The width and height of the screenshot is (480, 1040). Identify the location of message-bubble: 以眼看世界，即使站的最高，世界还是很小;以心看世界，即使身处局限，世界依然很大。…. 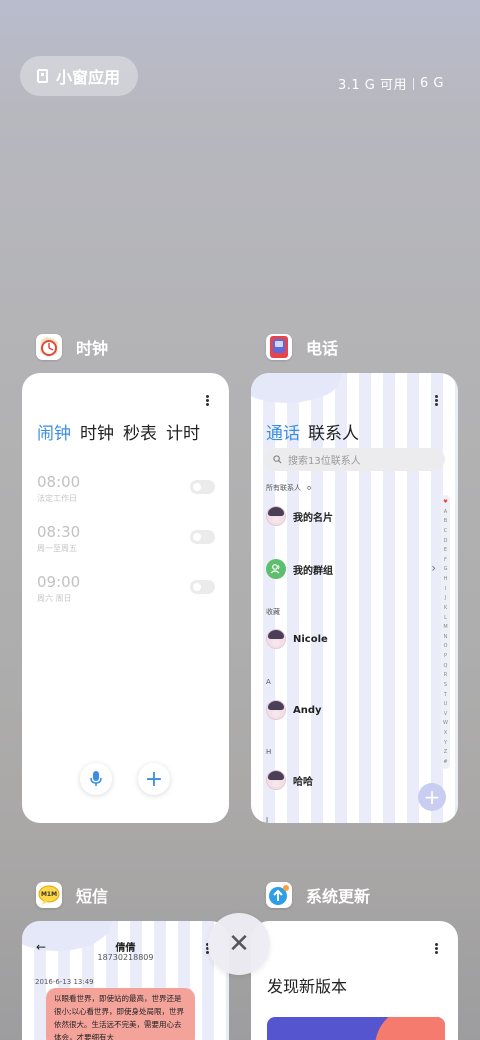
(120, 1014).